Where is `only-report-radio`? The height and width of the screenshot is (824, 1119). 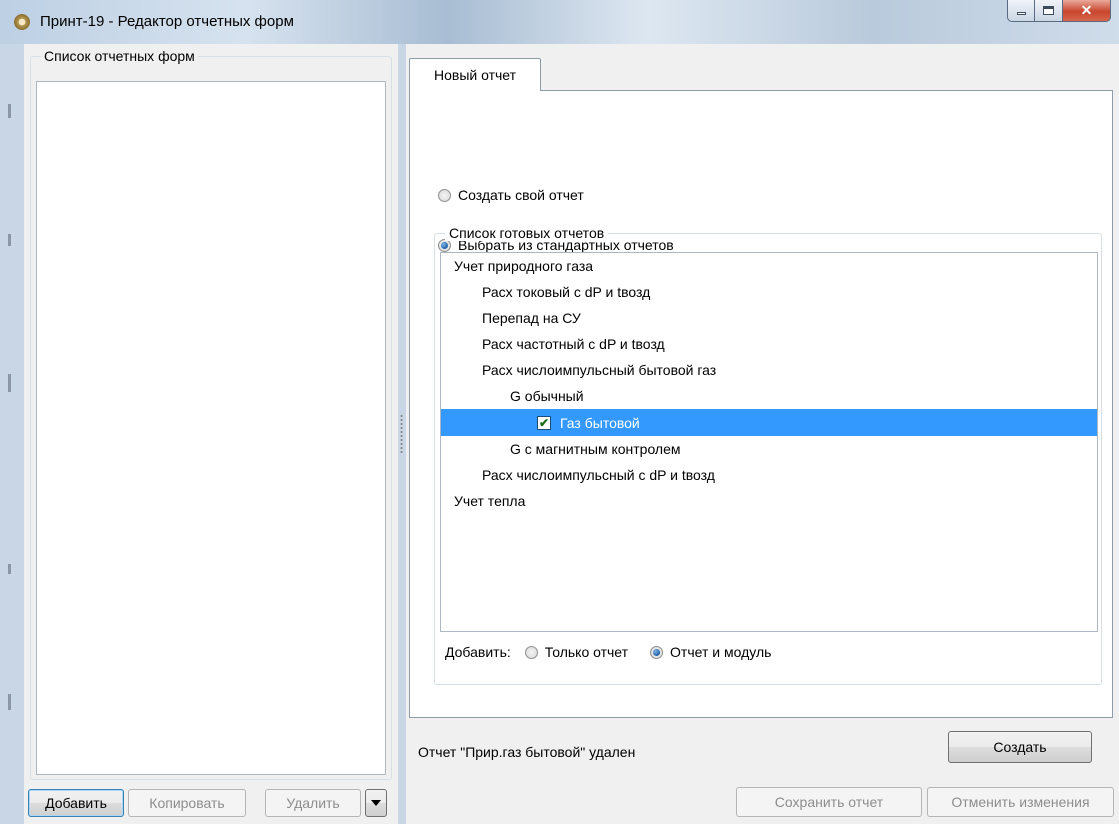 only-report-radio is located at coordinates (531, 652).